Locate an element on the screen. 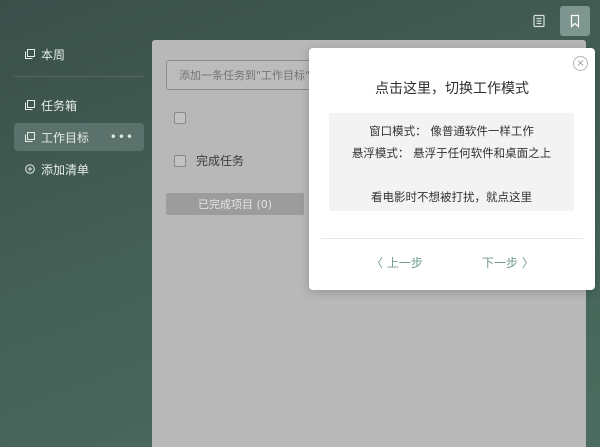 The image size is (600, 447). task-label: 完成任务 is located at coordinates (220, 161).